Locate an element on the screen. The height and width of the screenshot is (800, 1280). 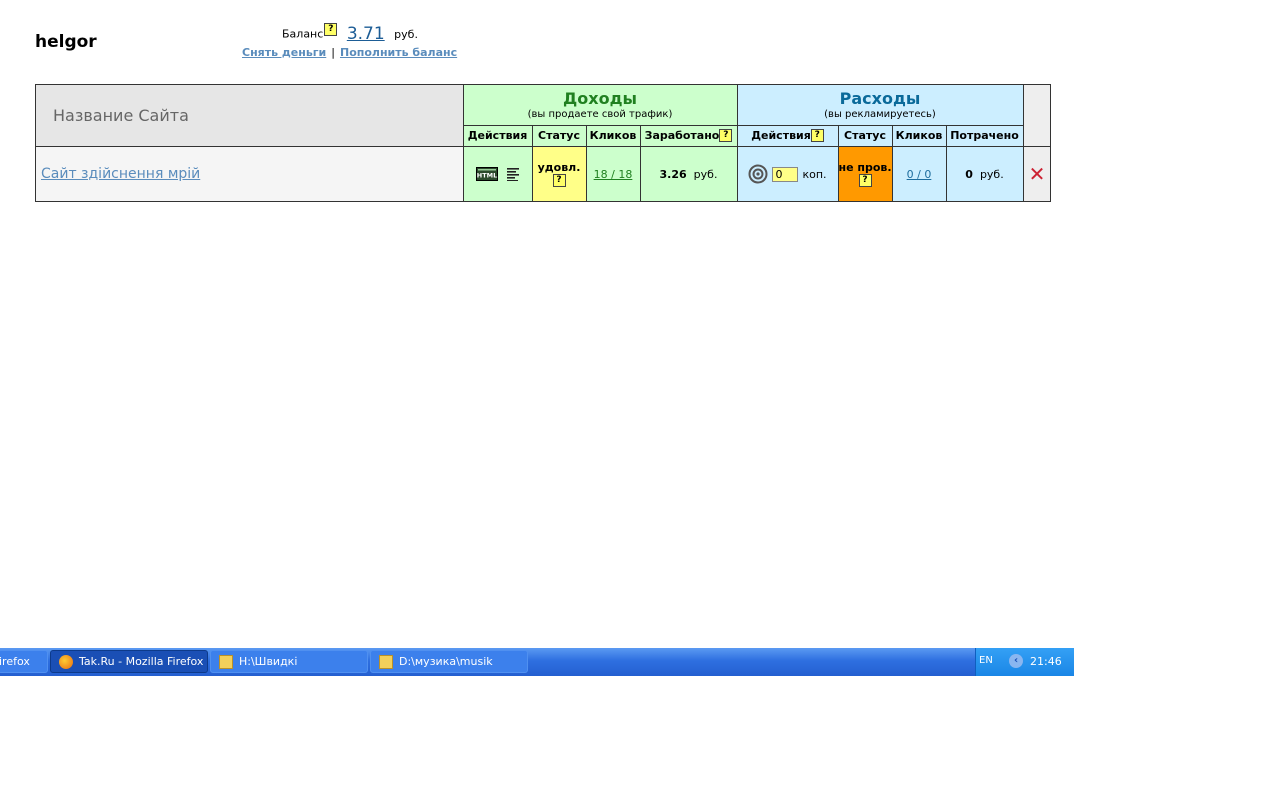
spent-currency: руб. is located at coordinates (991, 174).